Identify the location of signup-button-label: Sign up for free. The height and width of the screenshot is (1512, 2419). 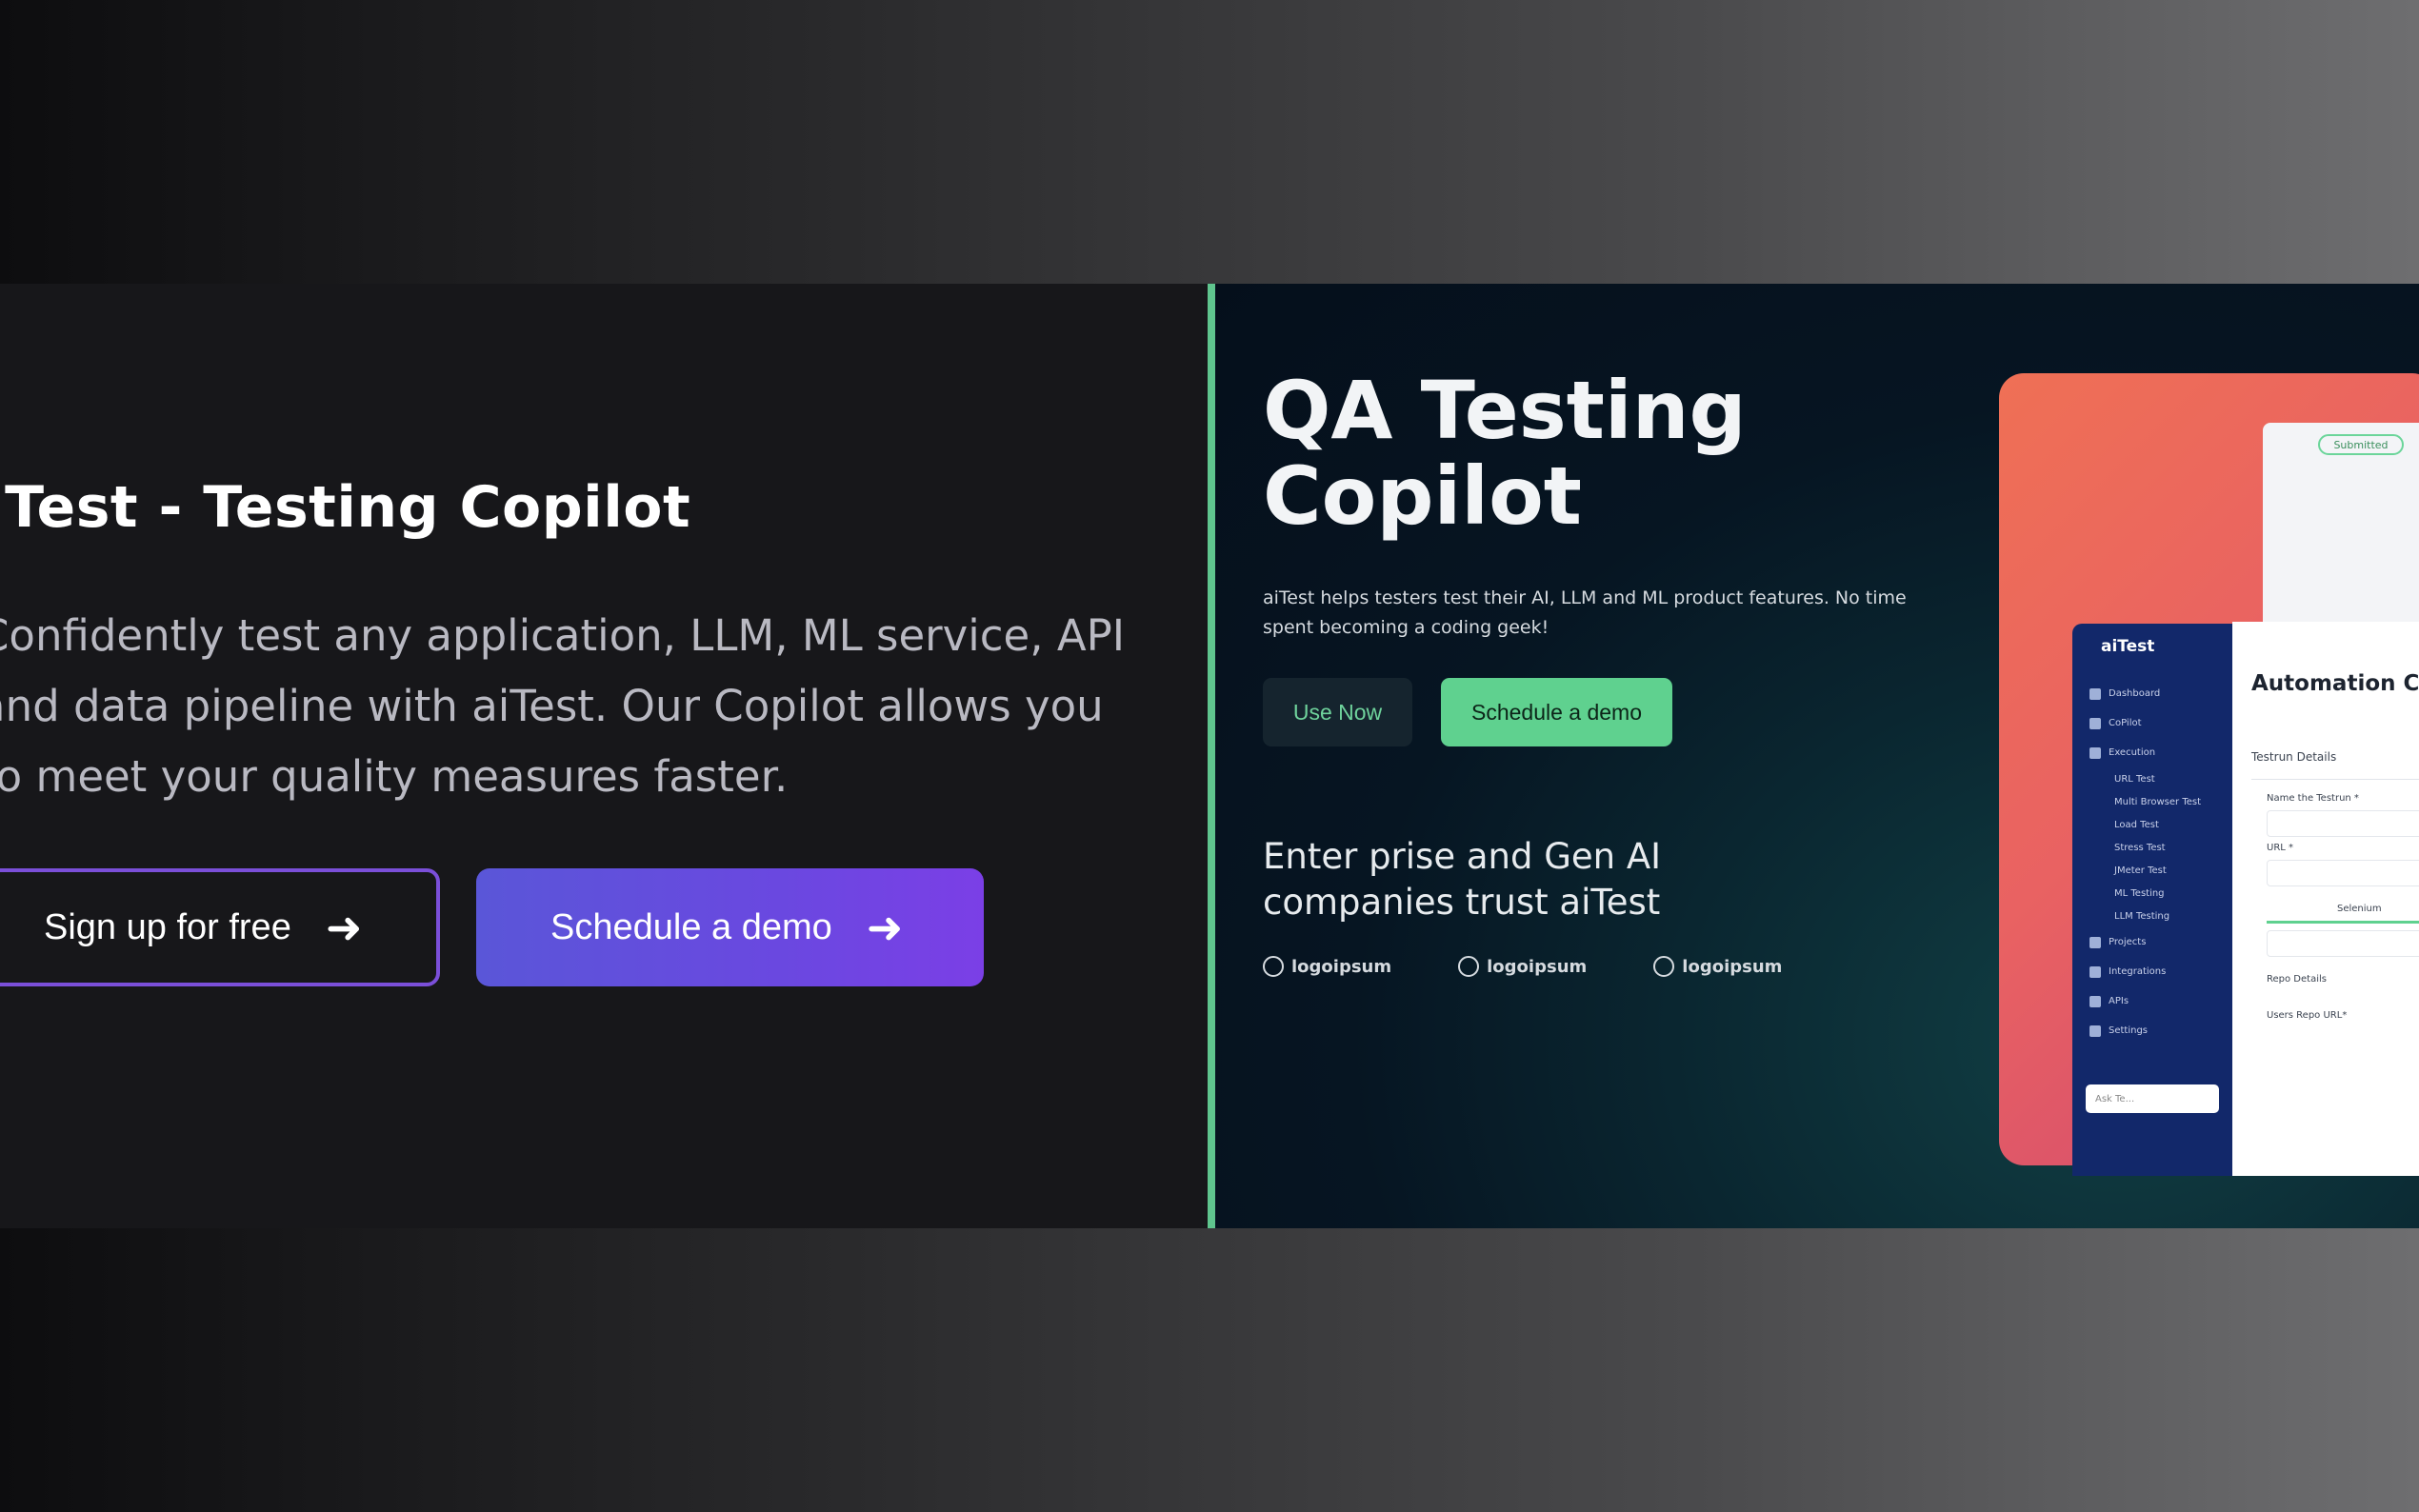
(167, 926).